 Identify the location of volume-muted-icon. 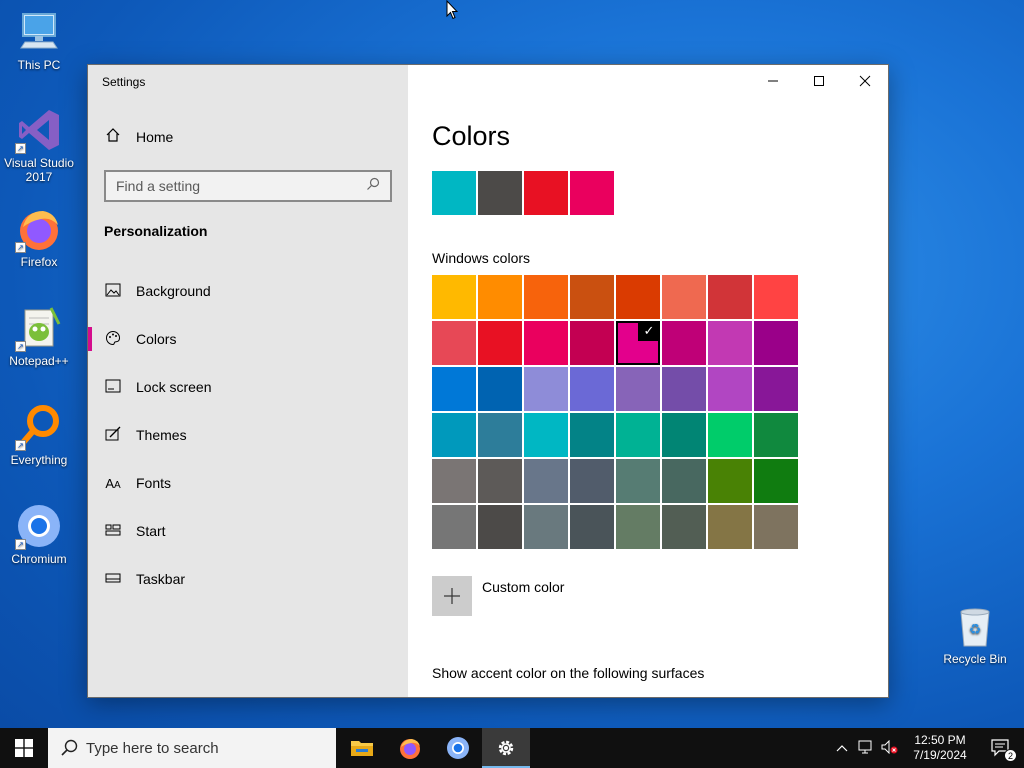
(890, 748).